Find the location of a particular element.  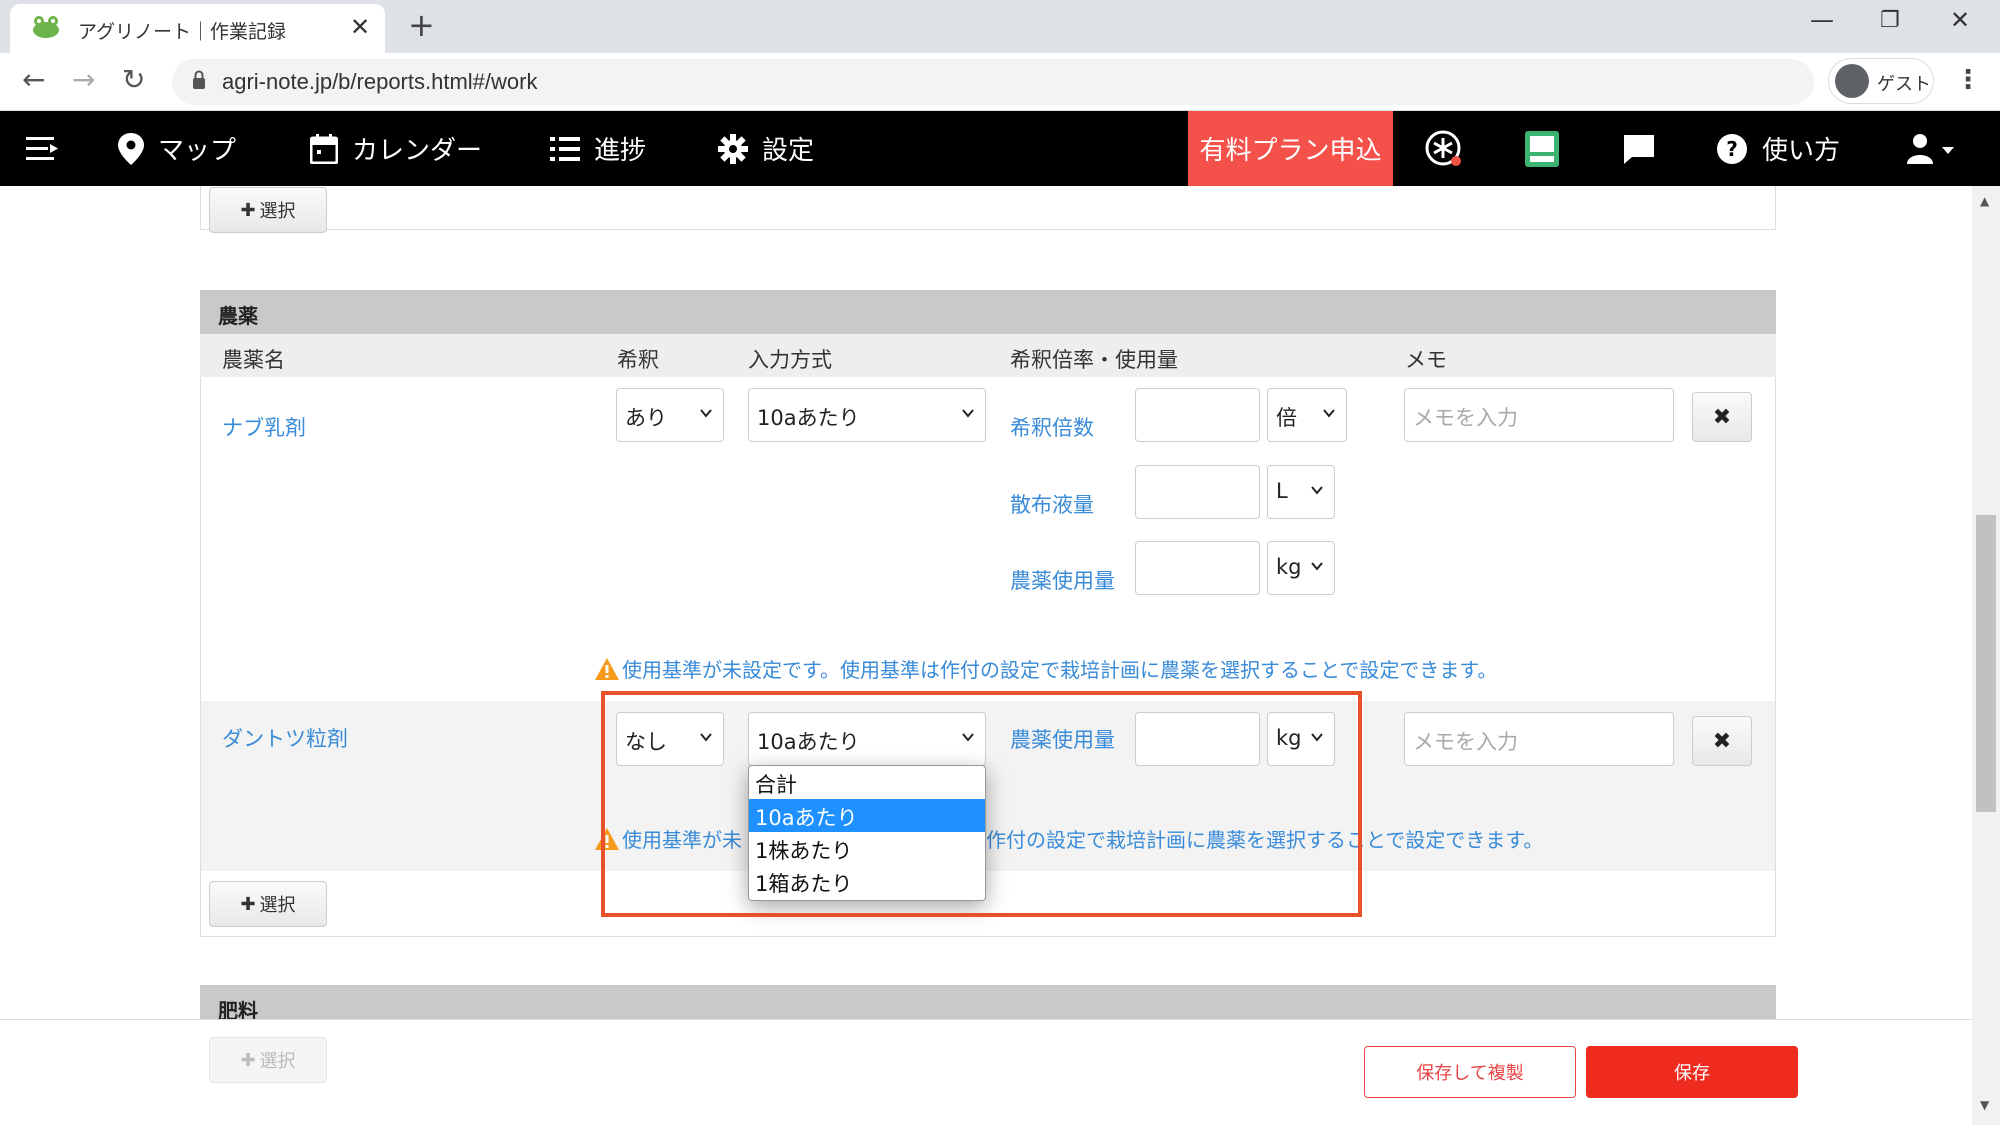

forward-icon: → is located at coordinates (83, 79).